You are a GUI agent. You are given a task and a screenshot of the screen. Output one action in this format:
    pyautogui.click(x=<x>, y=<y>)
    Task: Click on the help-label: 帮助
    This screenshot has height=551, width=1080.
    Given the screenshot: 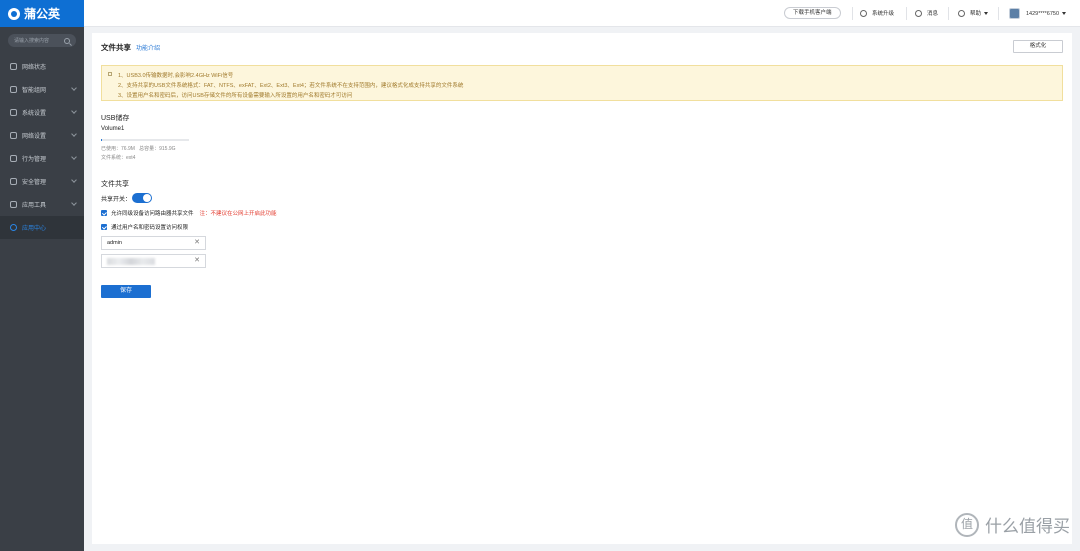 What is the action you would take?
    pyautogui.click(x=976, y=14)
    